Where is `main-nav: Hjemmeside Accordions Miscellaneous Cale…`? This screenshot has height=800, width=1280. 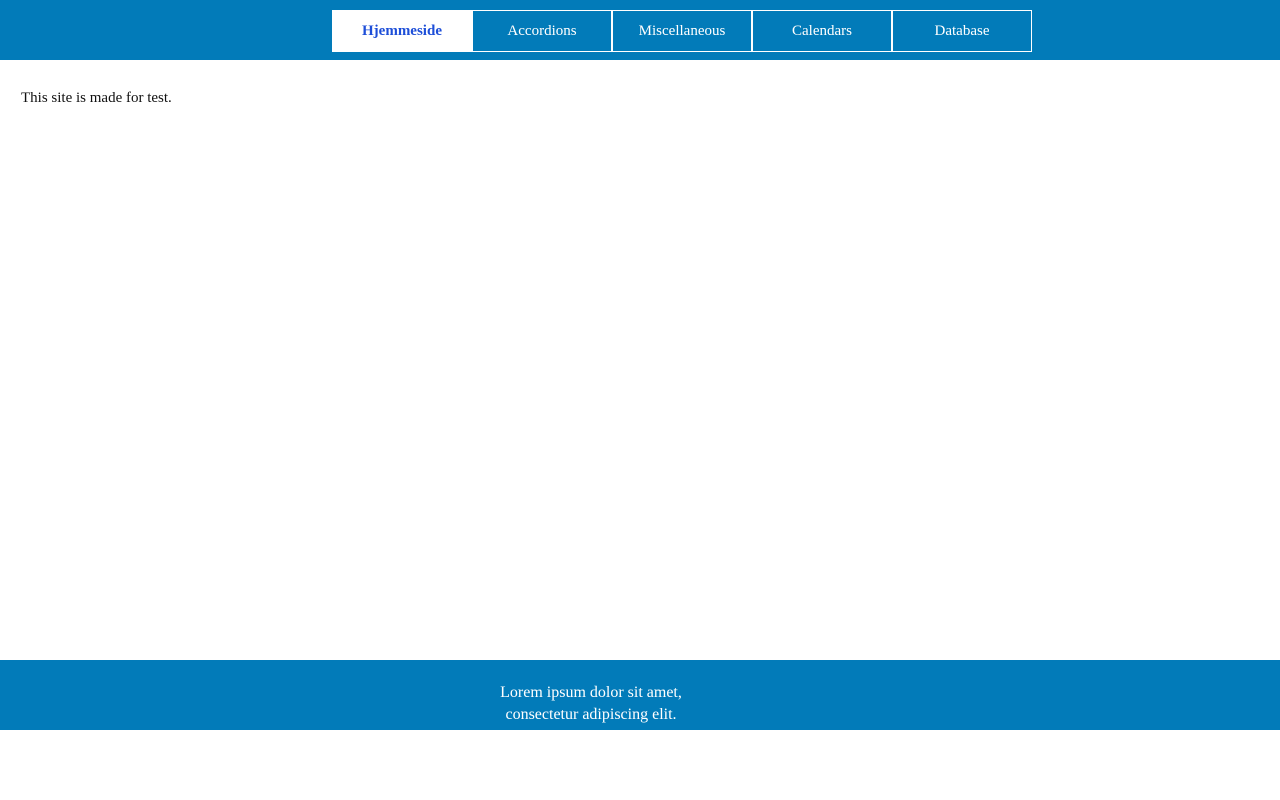 main-nav: Hjemmeside Accordions Miscellaneous Cale… is located at coordinates (682, 31).